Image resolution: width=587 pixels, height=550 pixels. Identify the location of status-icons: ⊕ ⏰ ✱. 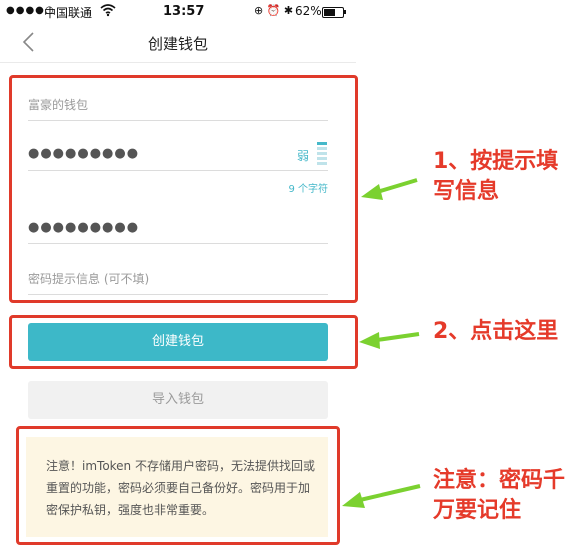
(274, 10).